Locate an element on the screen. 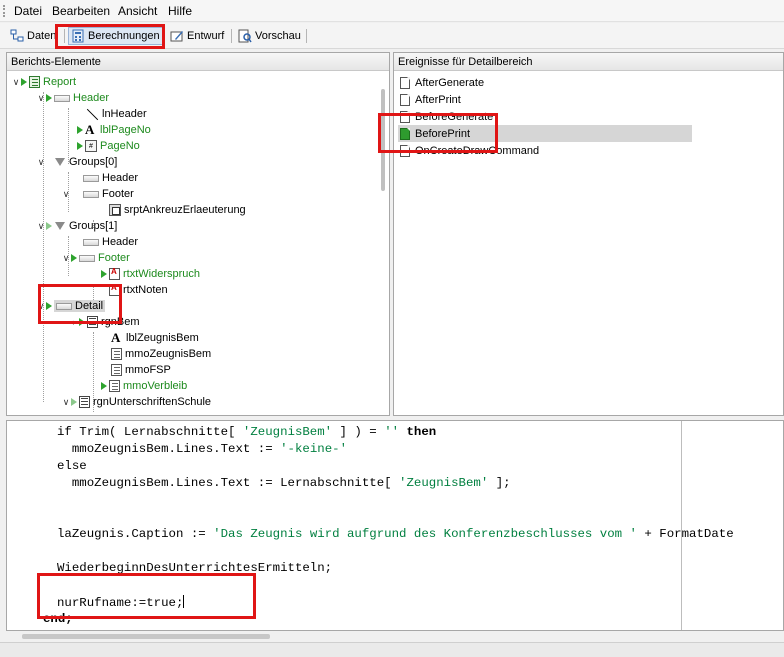 The width and height of the screenshot is (784, 657). menu-hilfe: Hilfe is located at coordinates (180, 11).